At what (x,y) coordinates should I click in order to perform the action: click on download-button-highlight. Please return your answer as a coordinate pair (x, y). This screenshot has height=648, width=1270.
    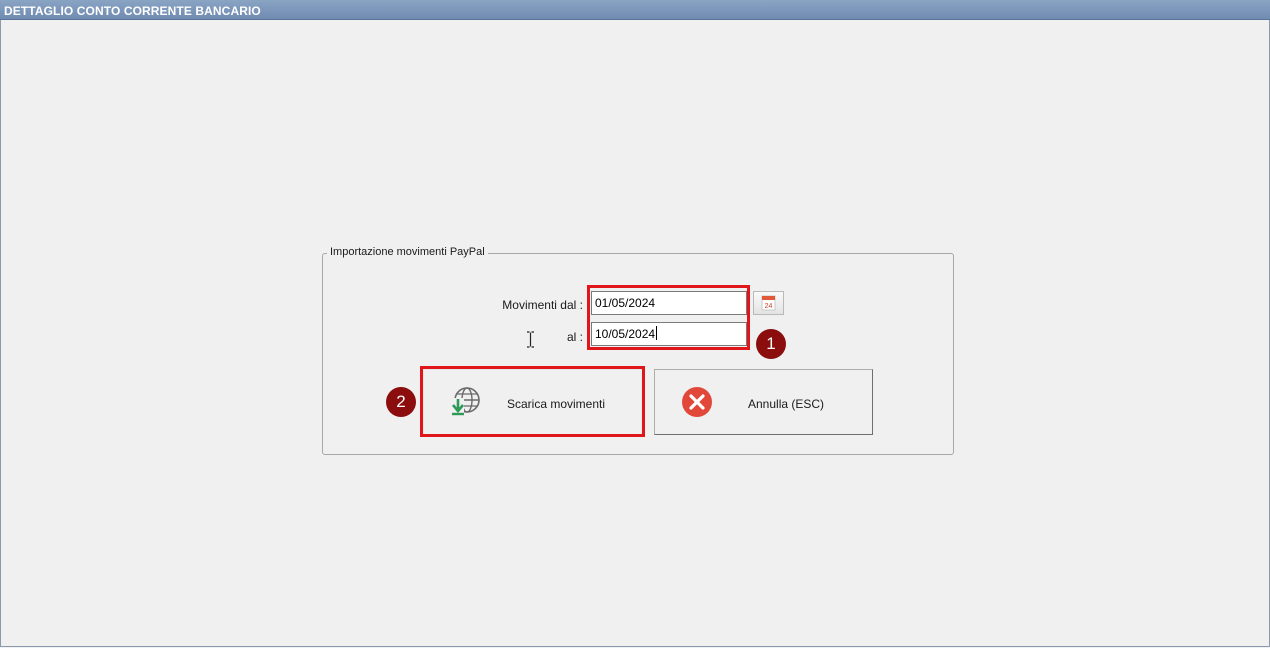
    Looking at the image, I should click on (532, 401).